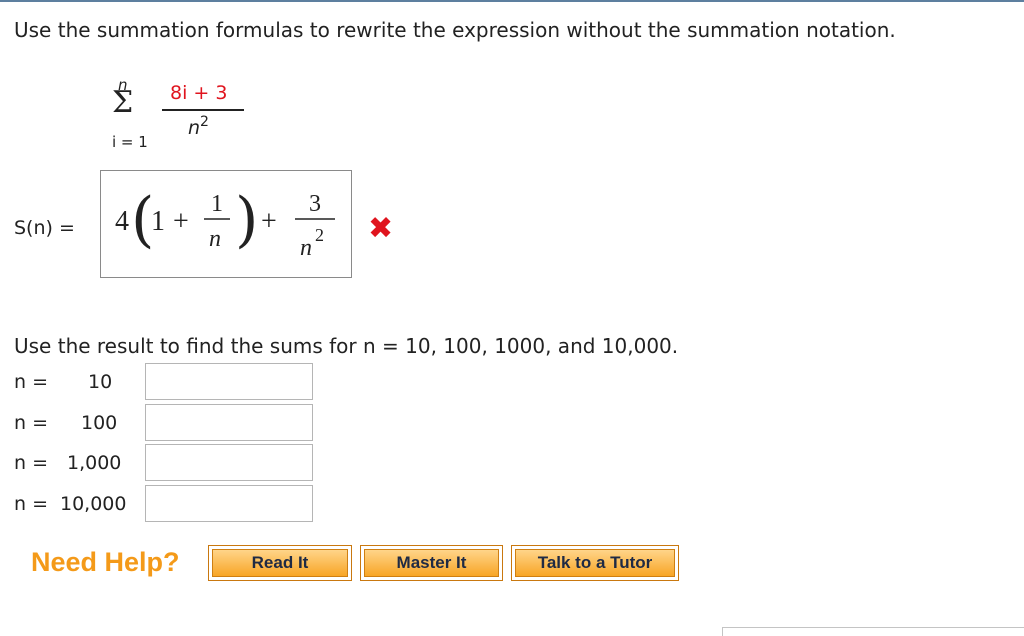 The image size is (1024, 636). Describe the element at coordinates (319, 235) in the screenshot. I see `outer-frac-den-exp: 2` at that location.